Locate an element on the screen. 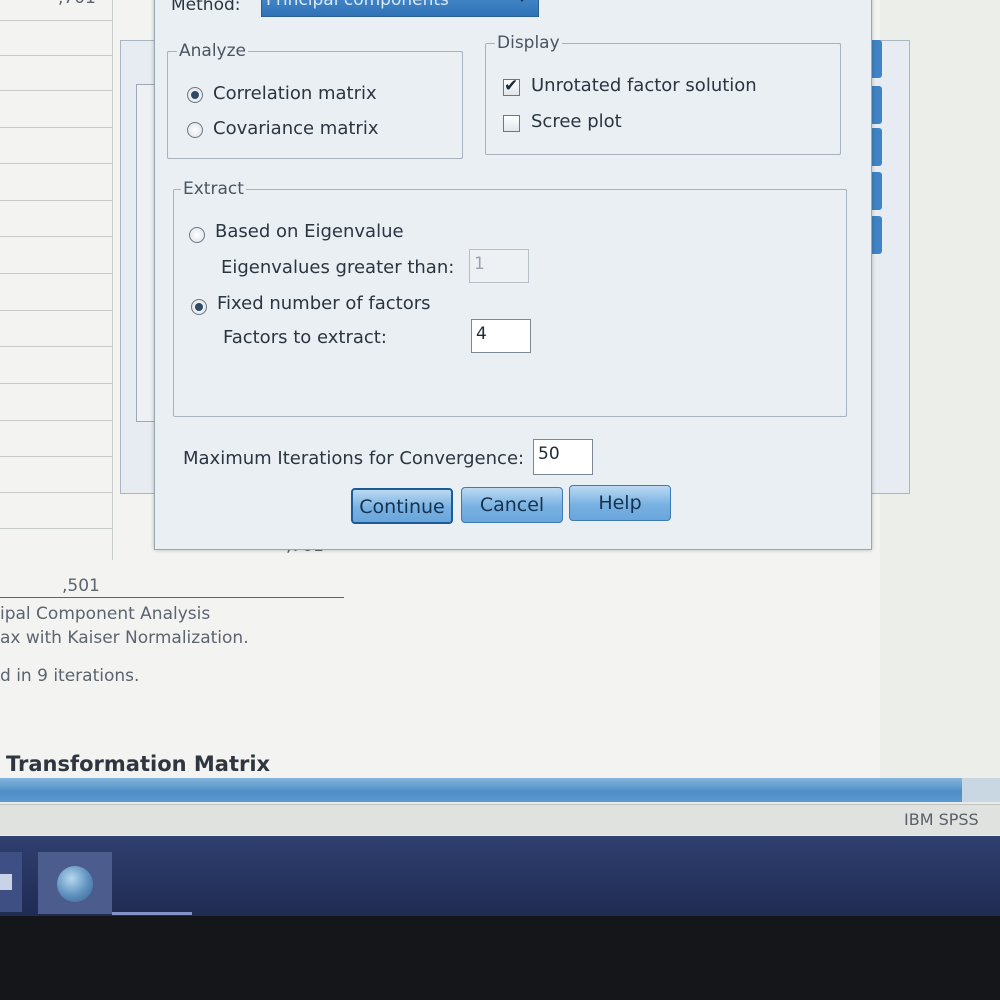 The width and height of the screenshot is (1000, 1000). taskbar-active-indicator is located at coordinates (152, 913).